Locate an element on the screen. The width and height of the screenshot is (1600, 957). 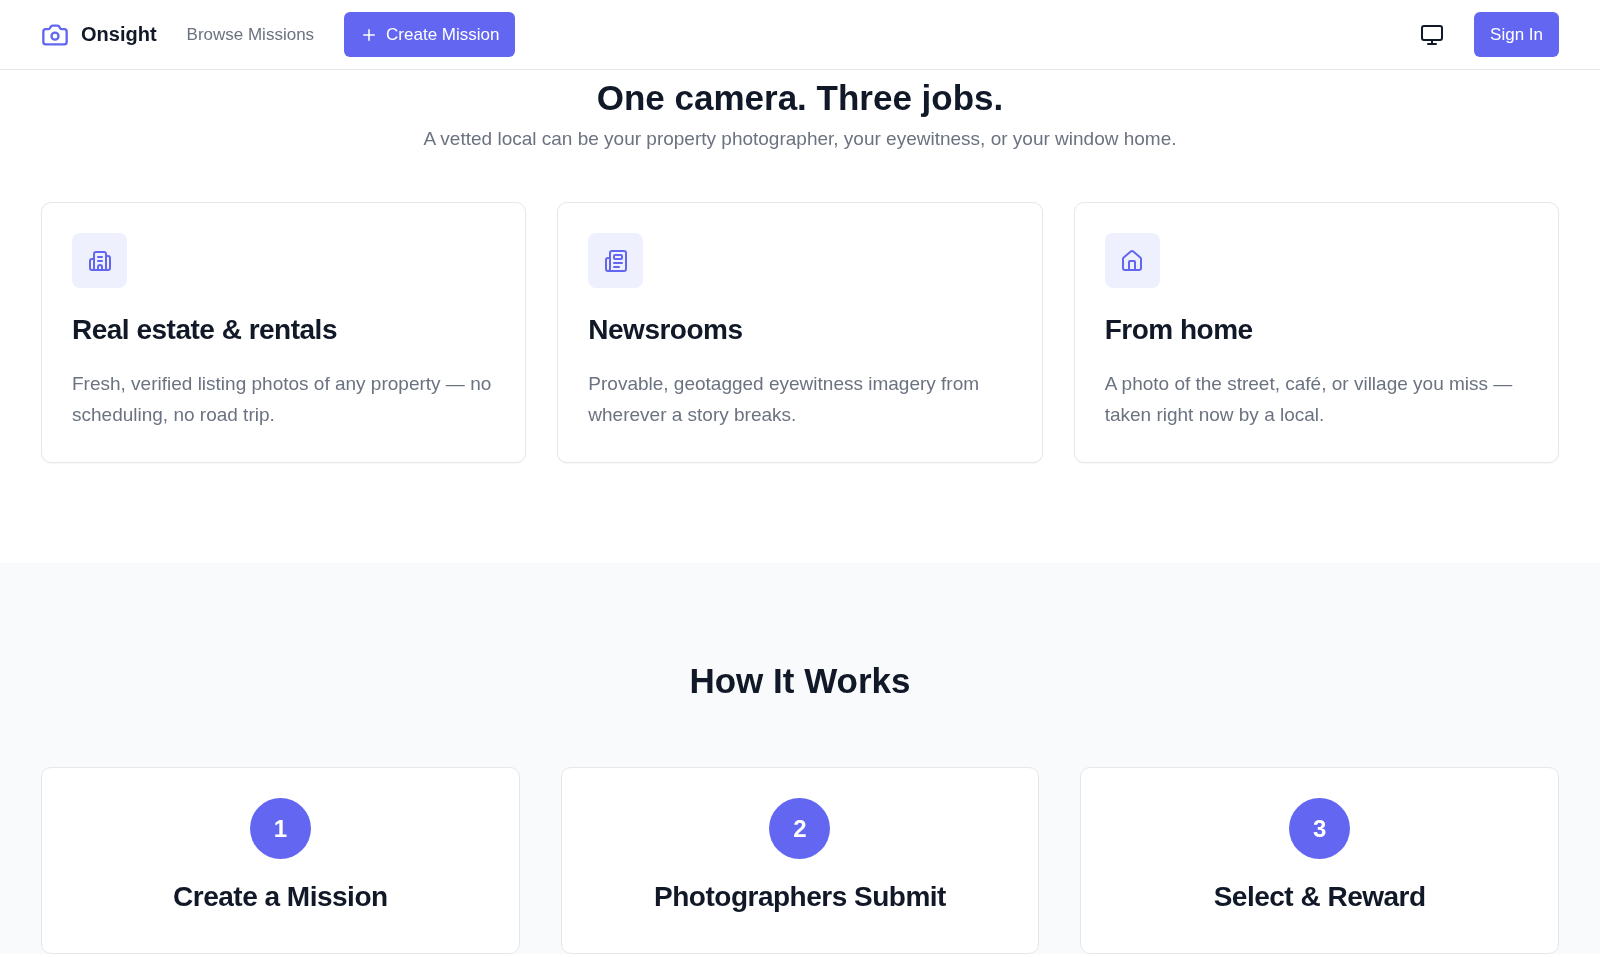
step-number: 3 is located at coordinates (1320, 828).